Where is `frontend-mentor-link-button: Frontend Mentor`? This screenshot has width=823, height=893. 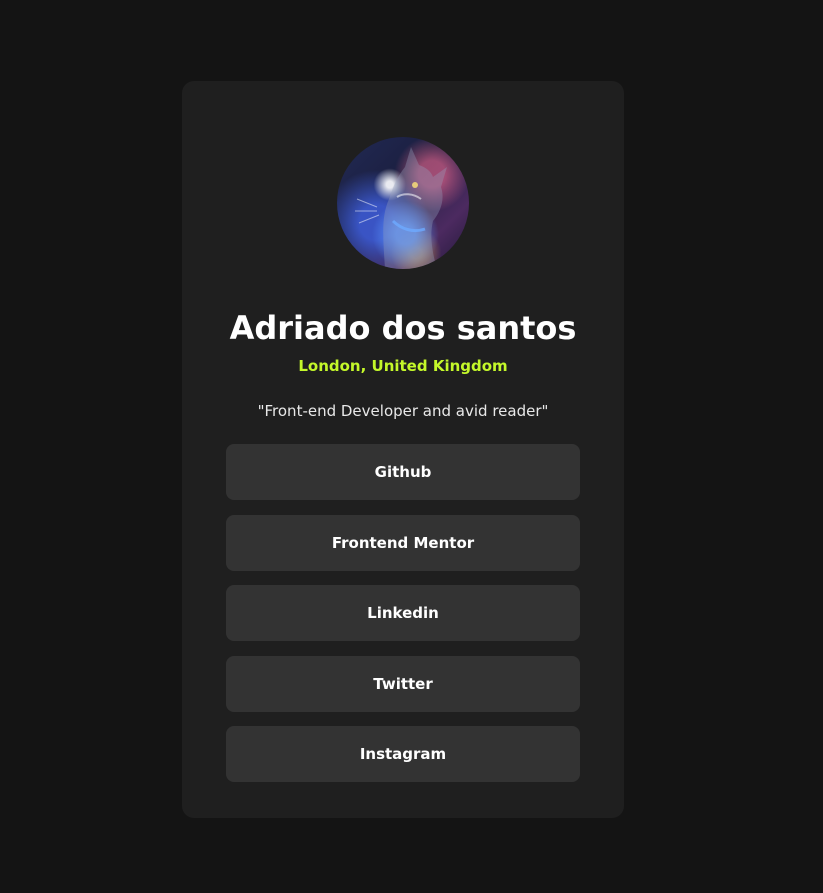
frontend-mentor-link-button: Frontend Mentor is located at coordinates (403, 542).